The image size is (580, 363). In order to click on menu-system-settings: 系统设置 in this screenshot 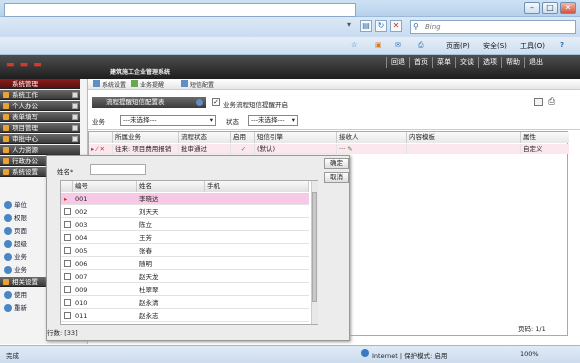, I will do `click(114, 84)`.